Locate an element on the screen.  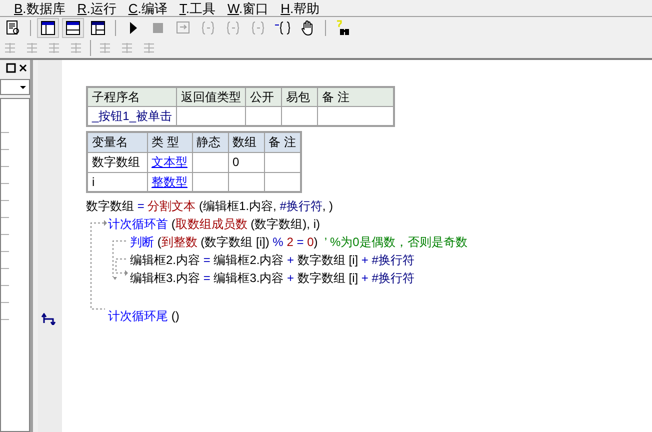
table-cell: 文本型 is located at coordinates (169, 162).